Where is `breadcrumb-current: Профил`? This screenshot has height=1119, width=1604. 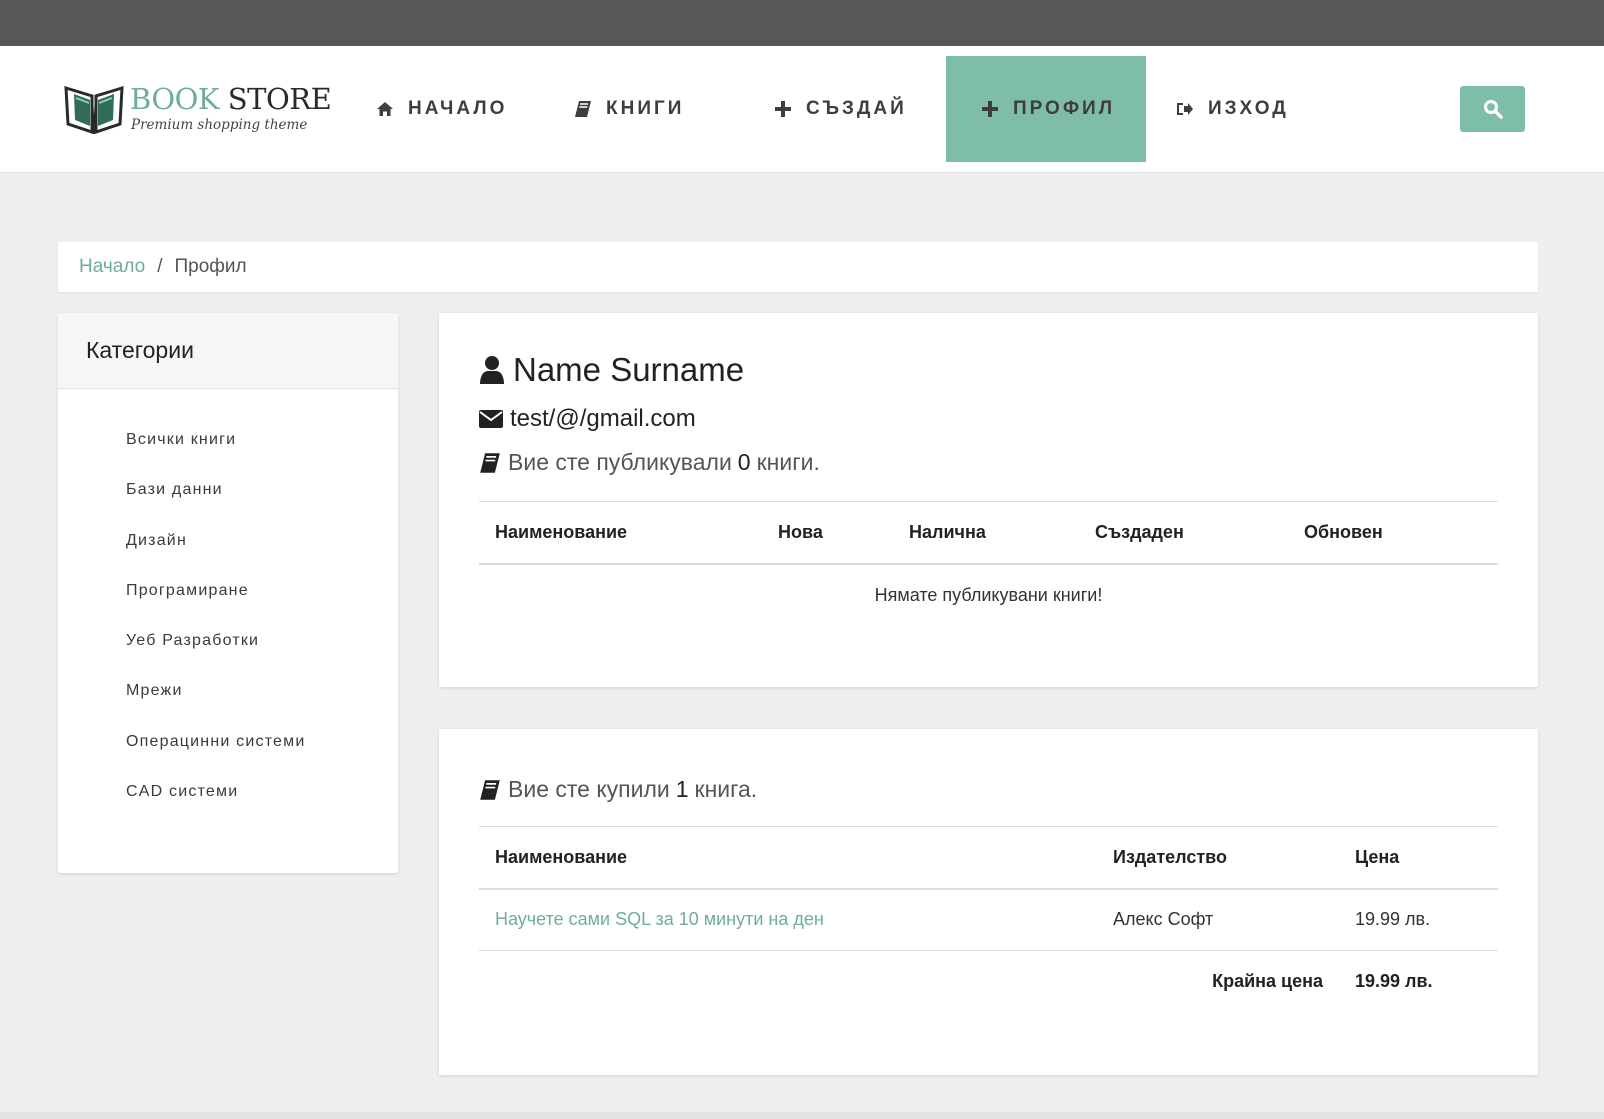 breadcrumb-current: Профил is located at coordinates (210, 266).